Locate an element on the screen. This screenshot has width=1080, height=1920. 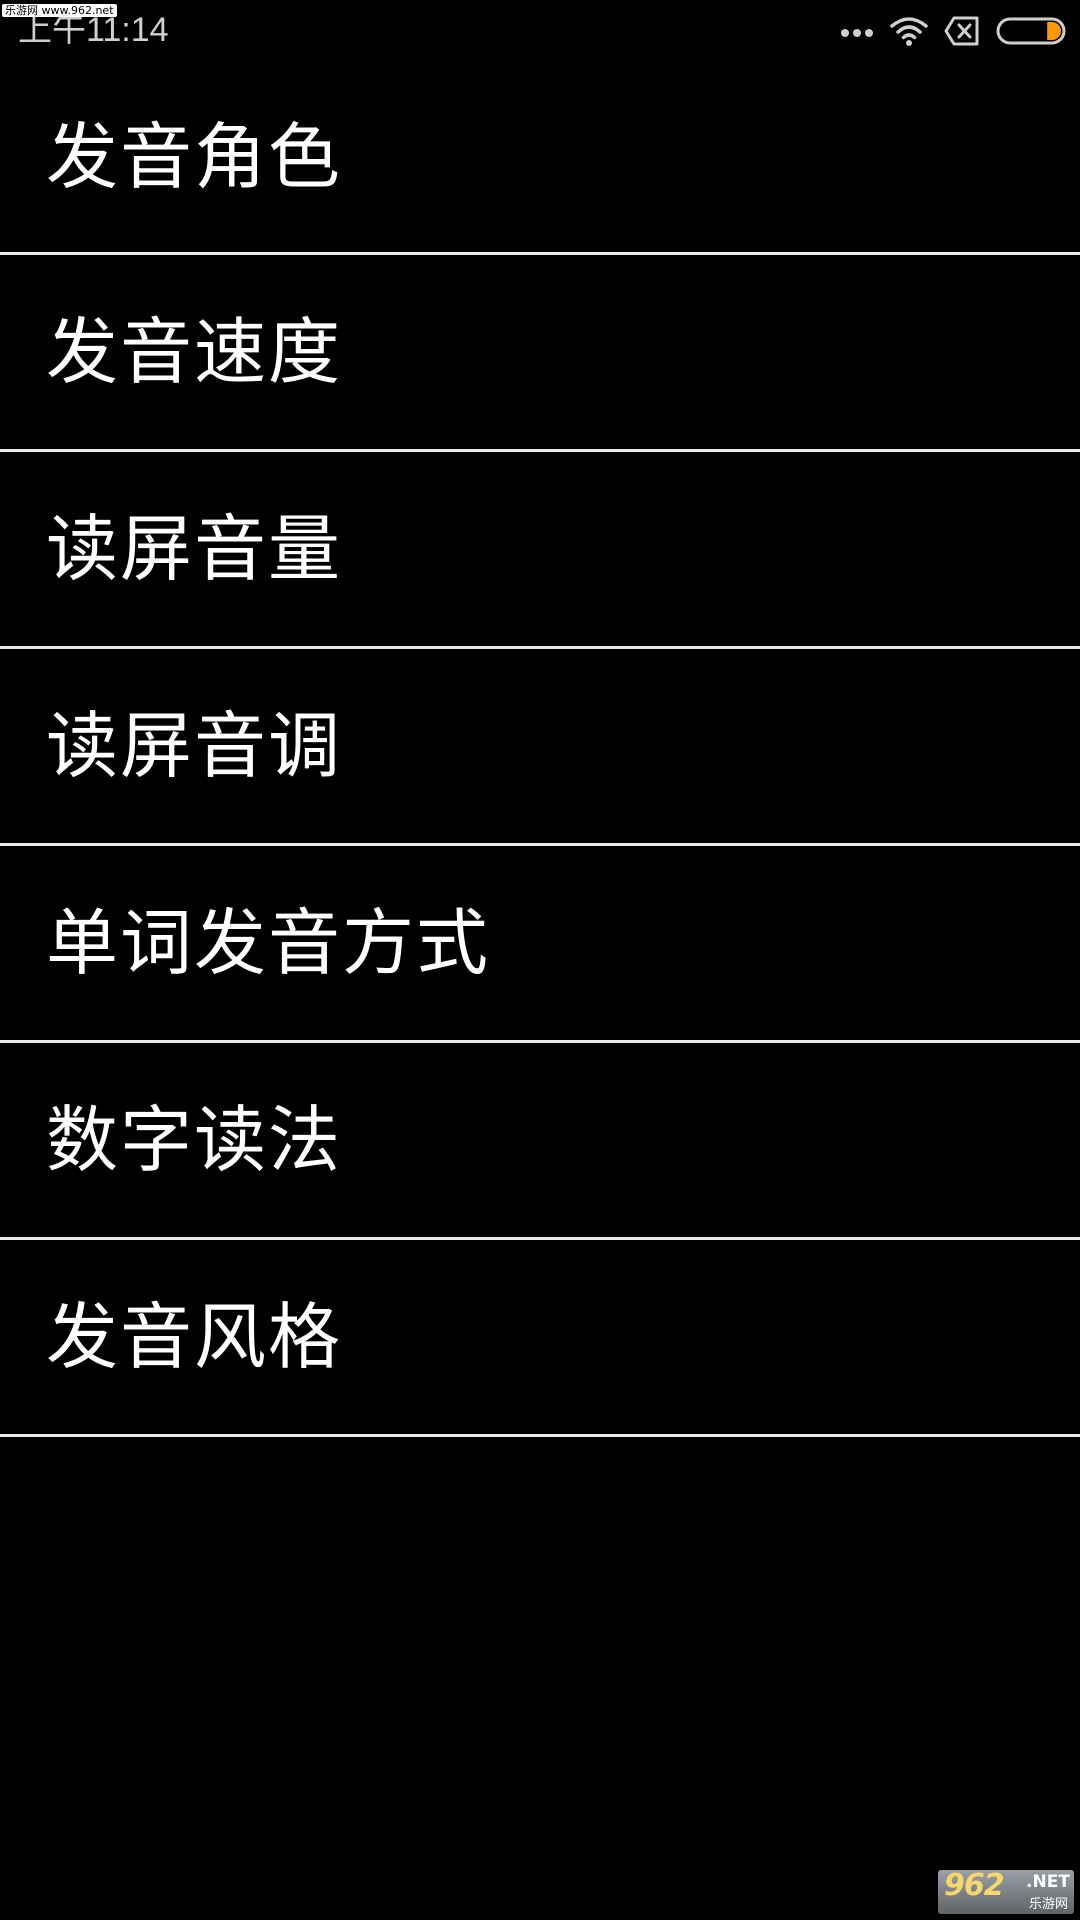
menu-item-label: 读屏音量 is located at coordinates (194, 549).